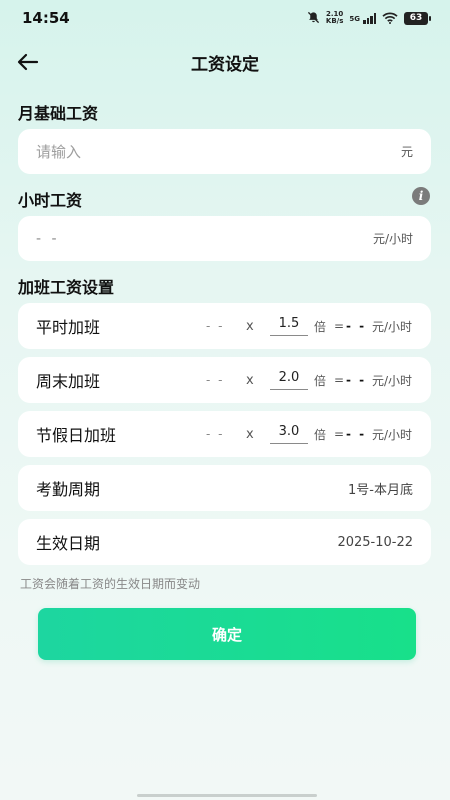 The image size is (450, 800). I want to click on hourly-card: - - 元/小时, so click(224, 238).